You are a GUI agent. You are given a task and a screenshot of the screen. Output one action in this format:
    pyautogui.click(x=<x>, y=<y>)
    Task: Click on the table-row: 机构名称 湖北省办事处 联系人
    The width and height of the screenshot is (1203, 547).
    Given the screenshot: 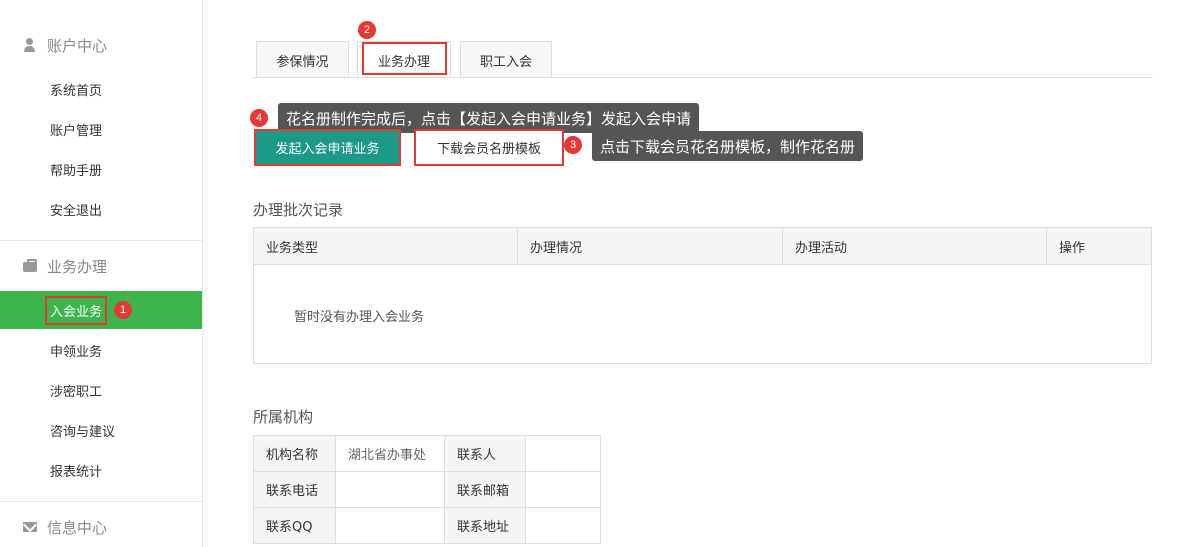 What is the action you would take?
    pyautogui.click(x=427, y=453)
    